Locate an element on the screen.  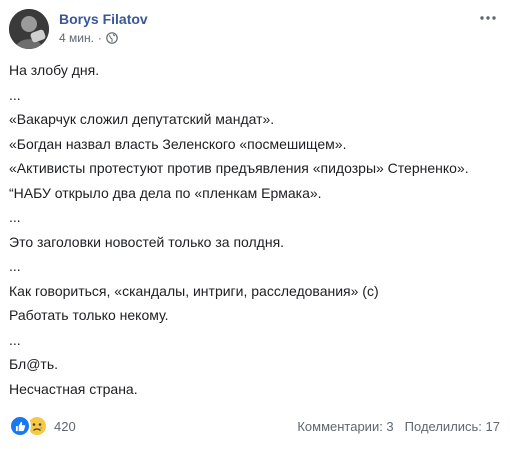
shares-count-link: Поделились: 17 is located at coordinates (452, 426).